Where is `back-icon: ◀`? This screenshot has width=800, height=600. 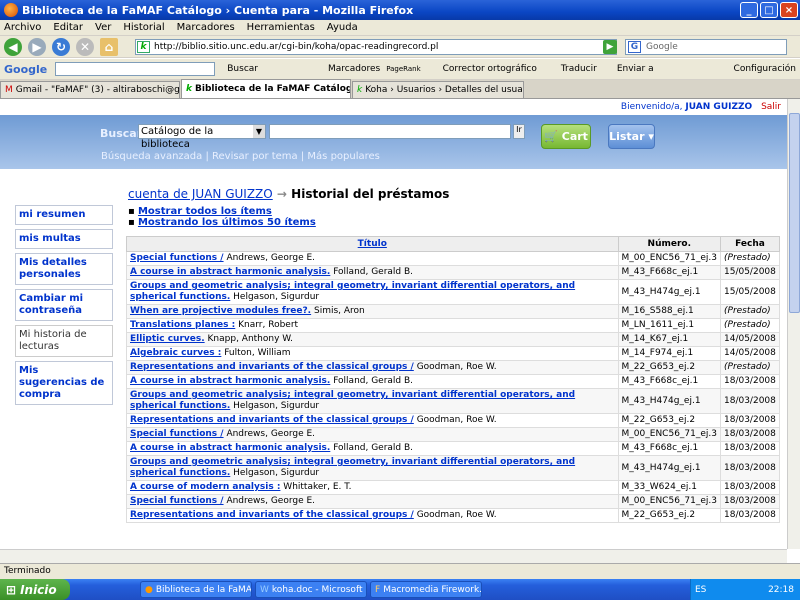 back-icon: ◀ is located at coordinates (13, 46).